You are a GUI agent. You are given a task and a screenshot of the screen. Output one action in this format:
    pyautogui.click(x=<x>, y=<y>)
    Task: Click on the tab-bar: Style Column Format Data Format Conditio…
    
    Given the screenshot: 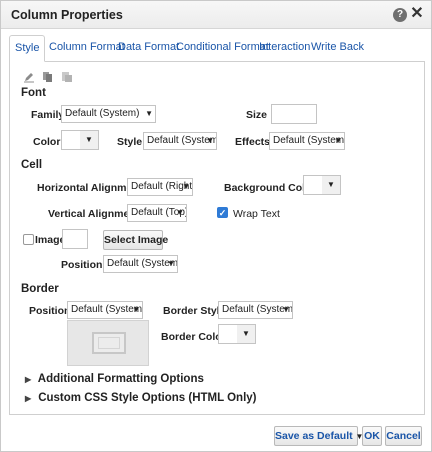 What is the action you would take?
    pyautogui.click(x=217, y=48)
    